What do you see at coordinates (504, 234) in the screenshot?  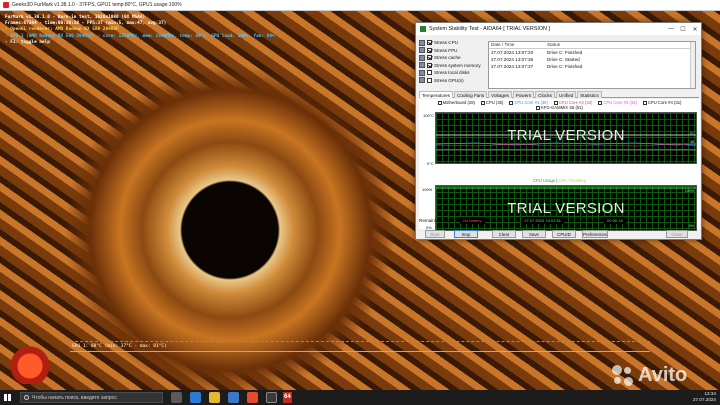 I see `clear-button: Clear` at bounding box center [504, 234].